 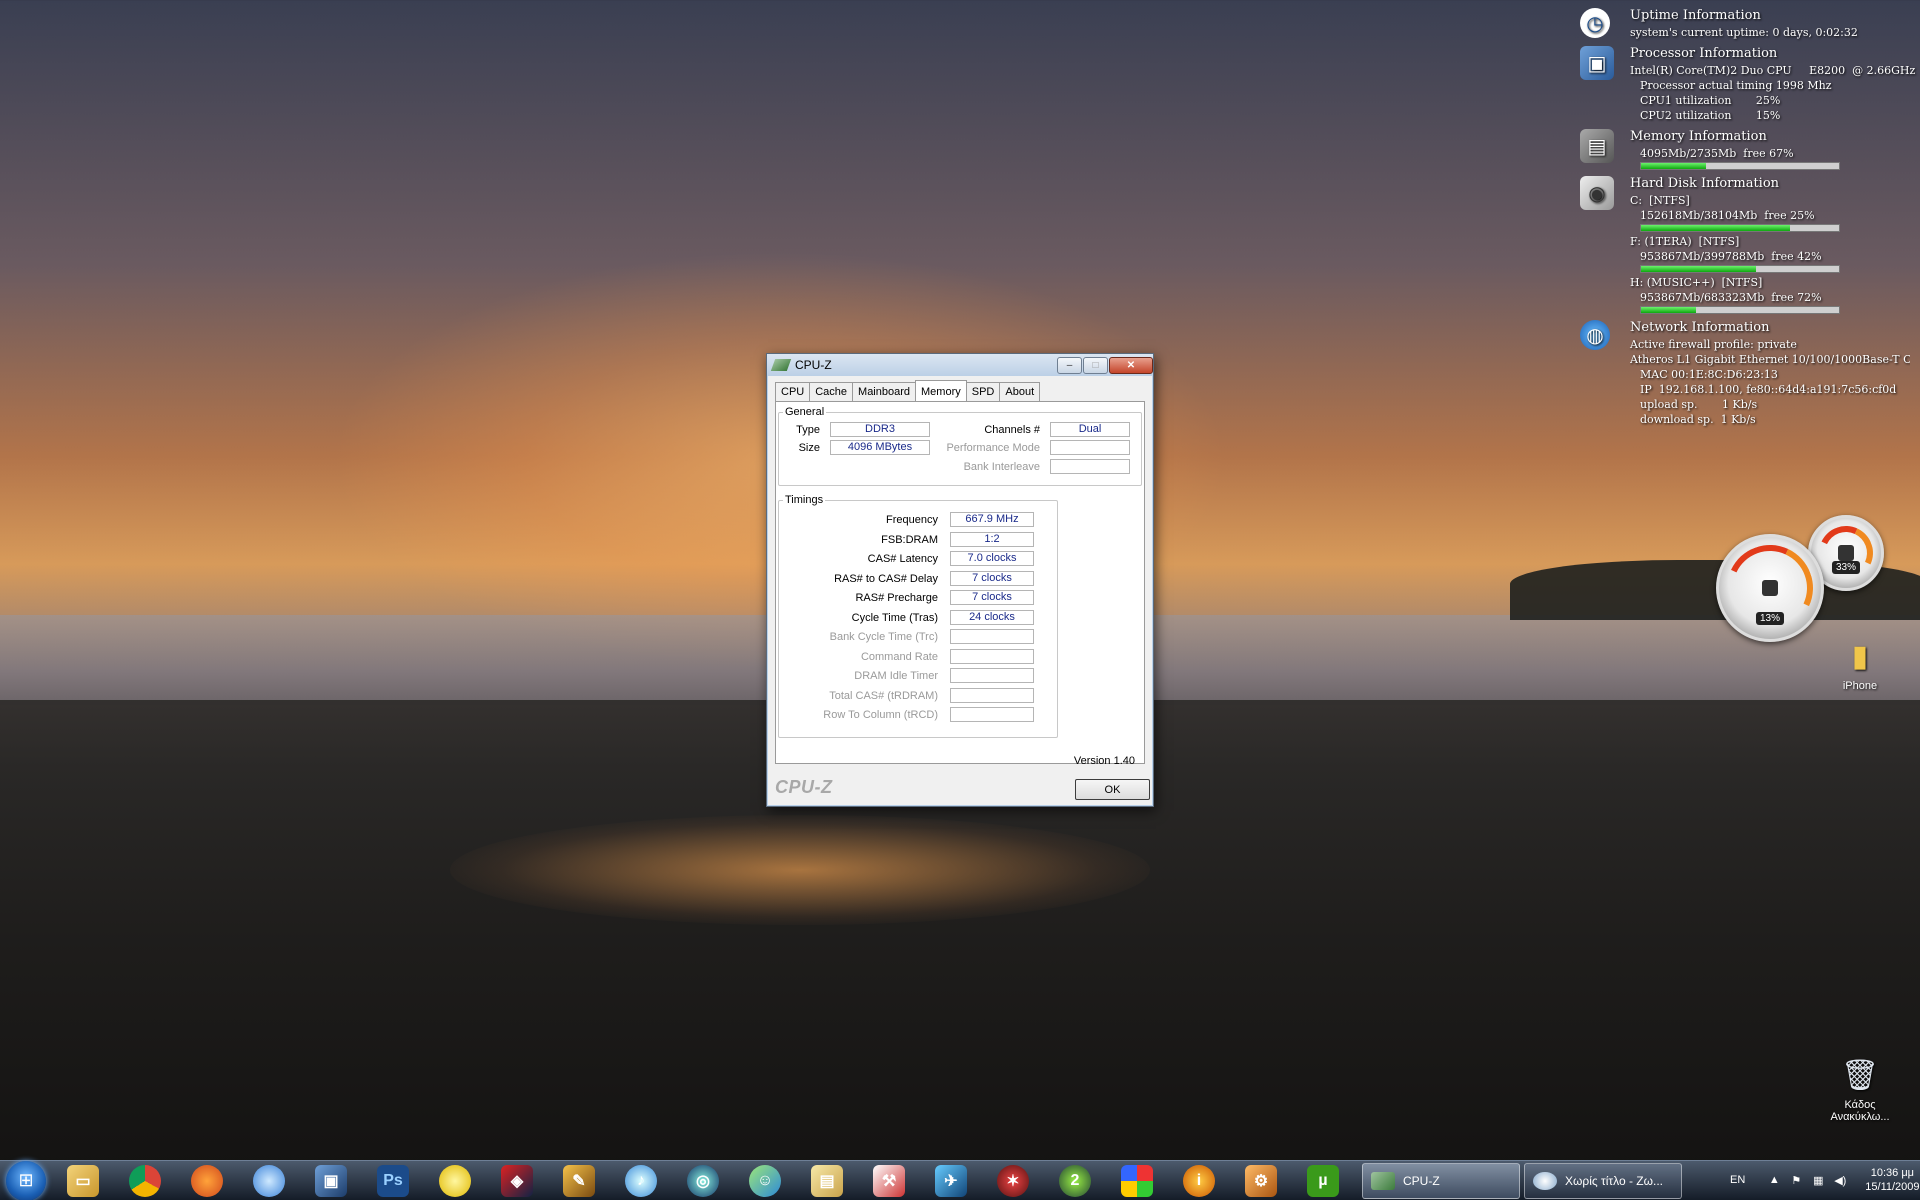 What do you see at coordinates (1796, 1180) in the screenshot?
I see `flag-icon: ⚑` at bounding box center [1796, 1180].